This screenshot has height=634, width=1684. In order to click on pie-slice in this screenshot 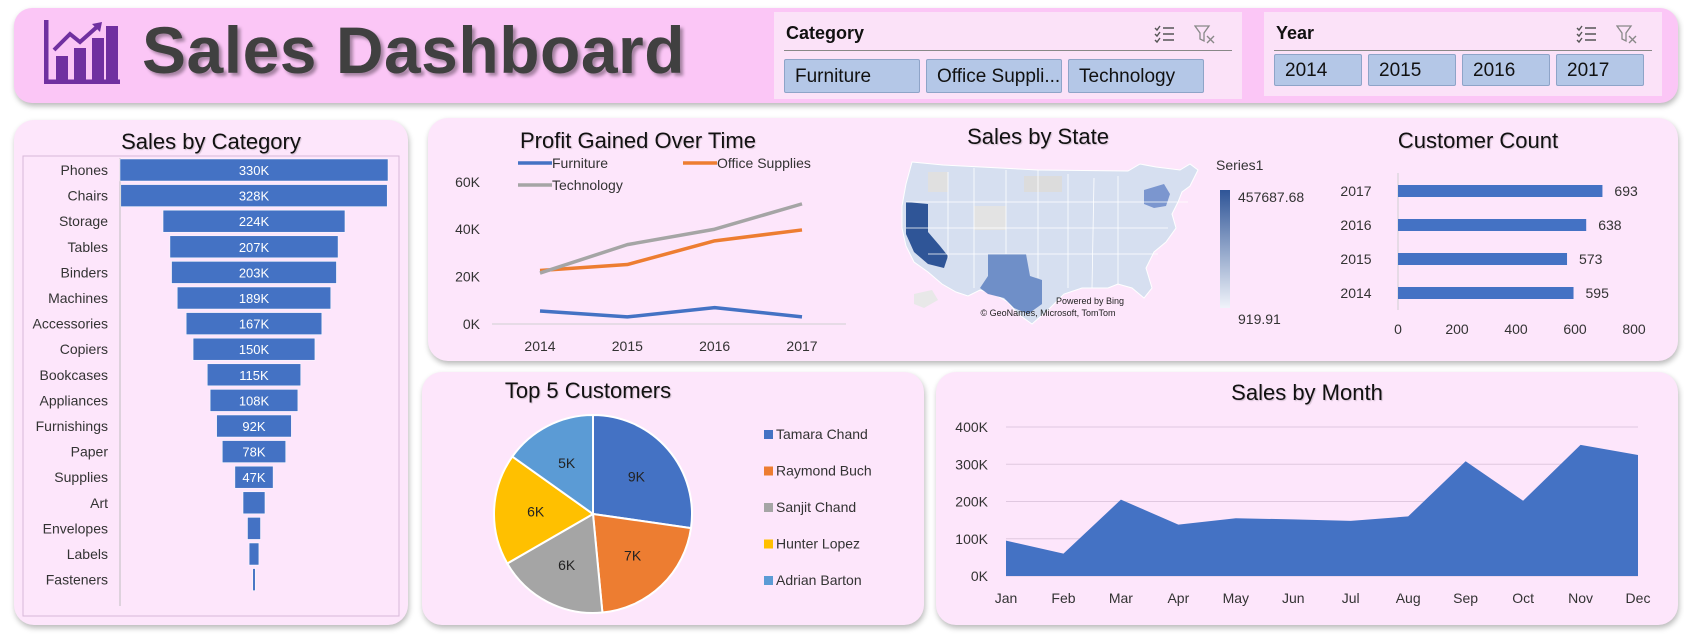, I will do `click(642, 563)`.